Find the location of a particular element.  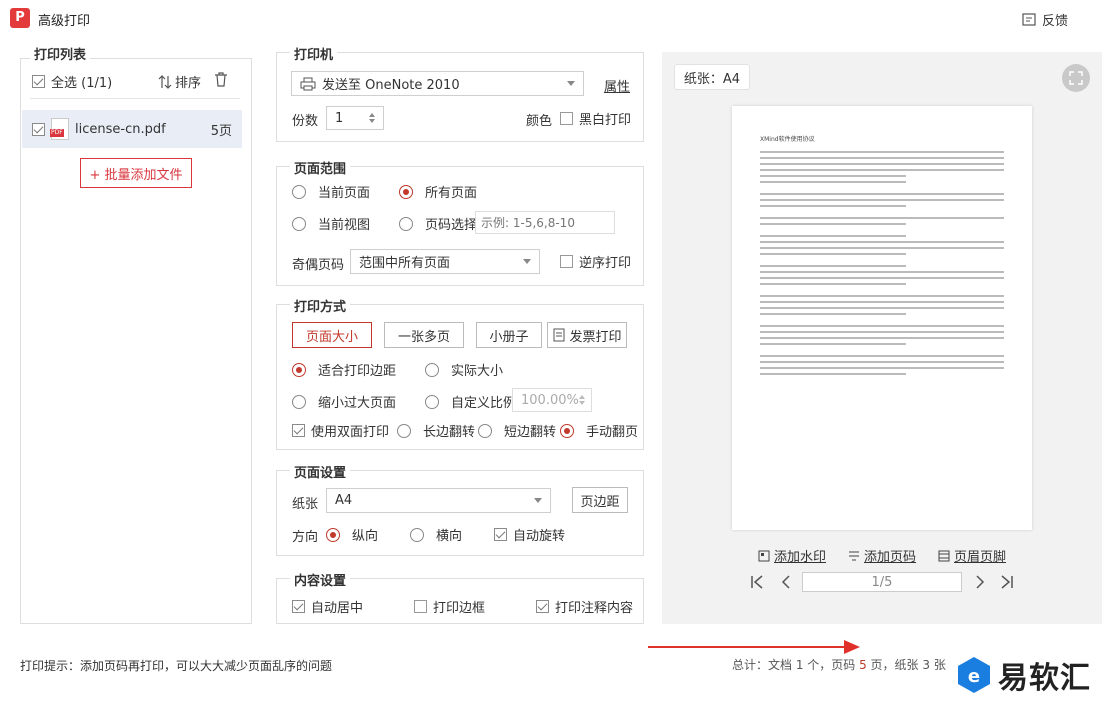

sort-button: 排序 is located at coordinates (179, 81).